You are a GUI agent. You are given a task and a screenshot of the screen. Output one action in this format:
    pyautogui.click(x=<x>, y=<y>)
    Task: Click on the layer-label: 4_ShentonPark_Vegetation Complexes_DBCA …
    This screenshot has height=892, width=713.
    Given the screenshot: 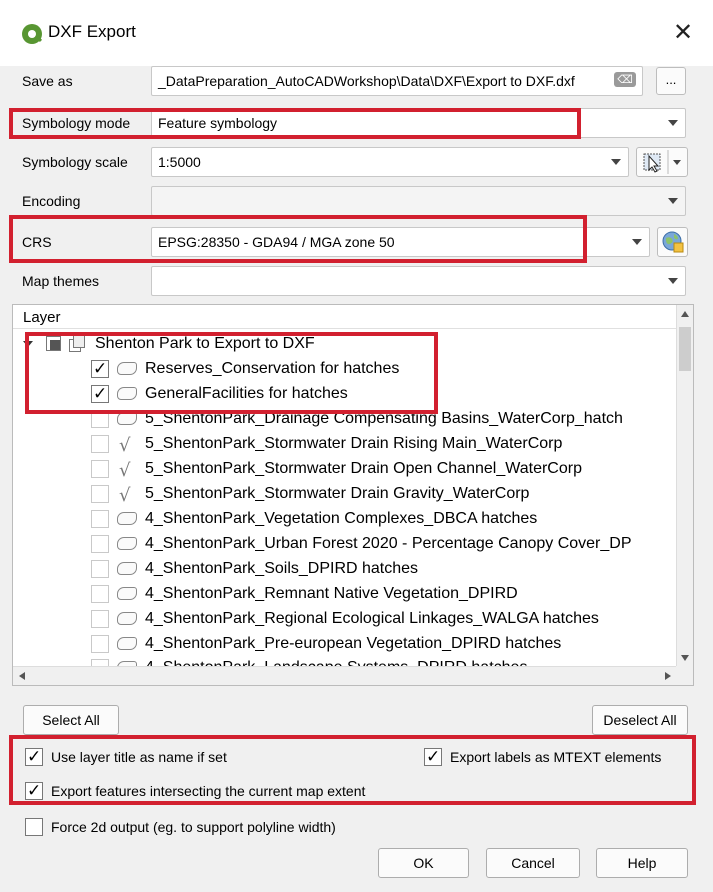 What is the action you would take?
    pyautogui.click(x=341, y=518)
    